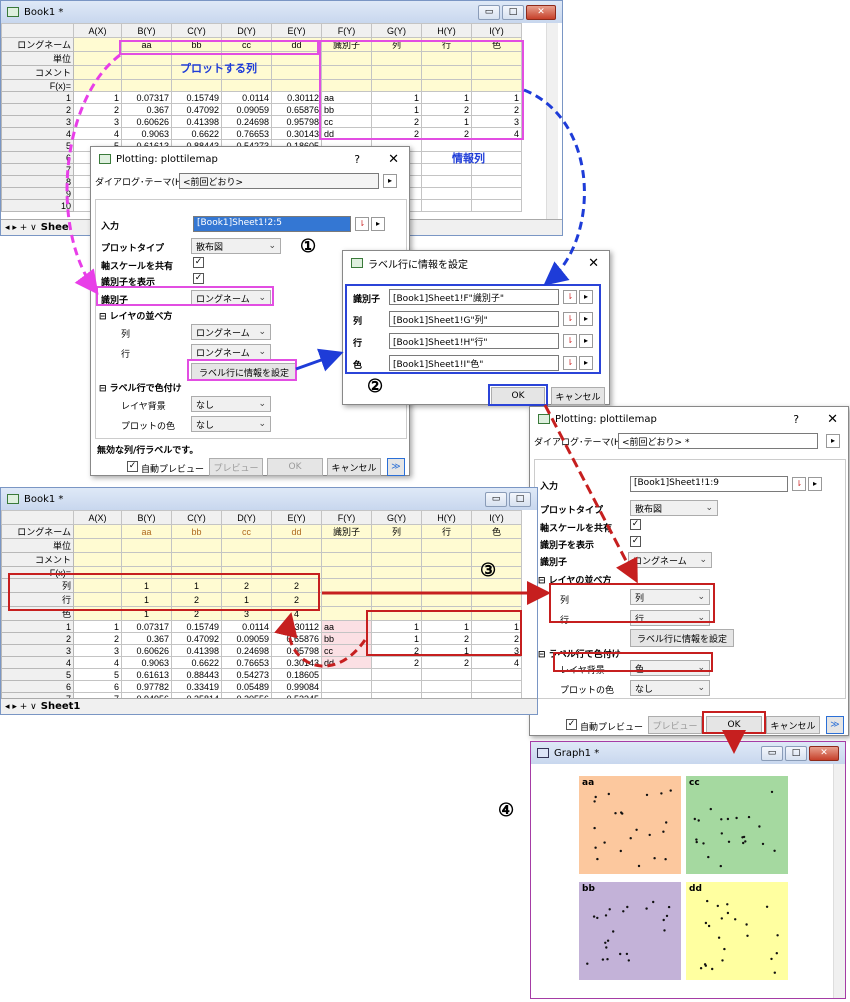  I want to click on row-header: 7, so click(37, 169).